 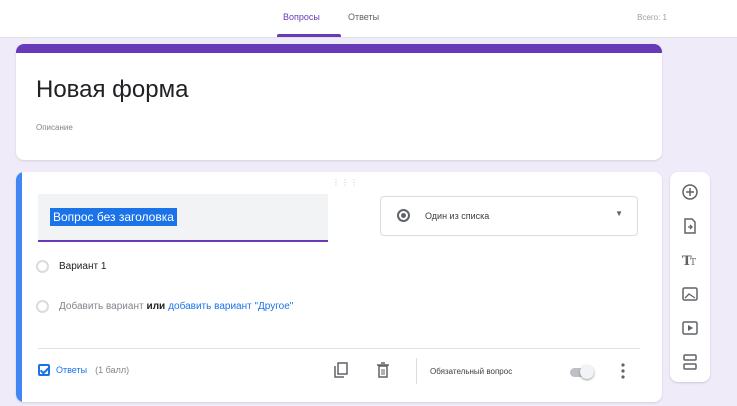 What do you see at coordinates (101, 306) in the screenshot?
I see `add-option-field: Добавить вариант` at bounding box center [101, 306].